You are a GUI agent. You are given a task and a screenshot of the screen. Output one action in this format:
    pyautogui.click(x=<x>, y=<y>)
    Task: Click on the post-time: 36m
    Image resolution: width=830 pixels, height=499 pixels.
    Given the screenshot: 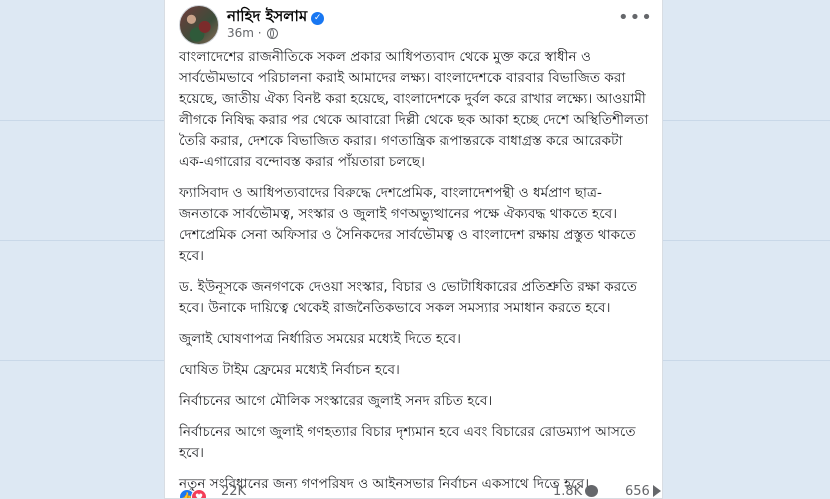 What is the action you would take?
    pyautogui.click(x=240, y=33)
    